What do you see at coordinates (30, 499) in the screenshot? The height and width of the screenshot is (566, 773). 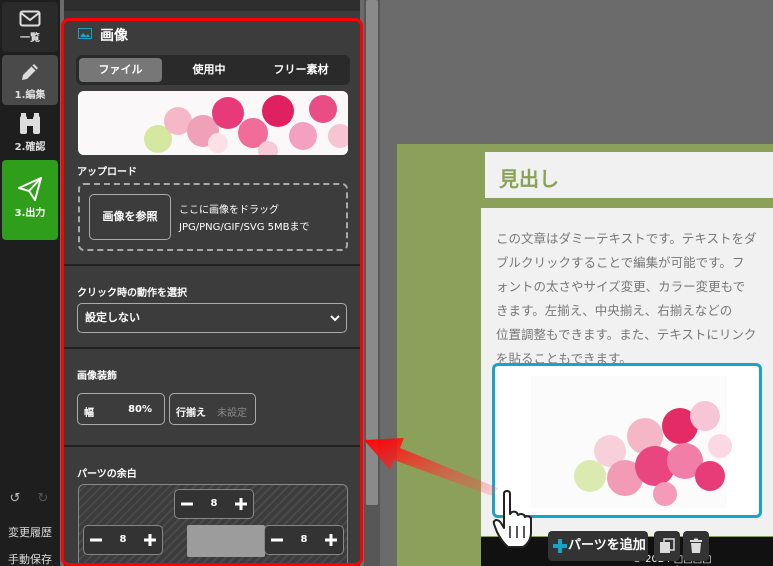 I see `undo-redo-row: ↺ ↻` at bounding box center [30, 499].